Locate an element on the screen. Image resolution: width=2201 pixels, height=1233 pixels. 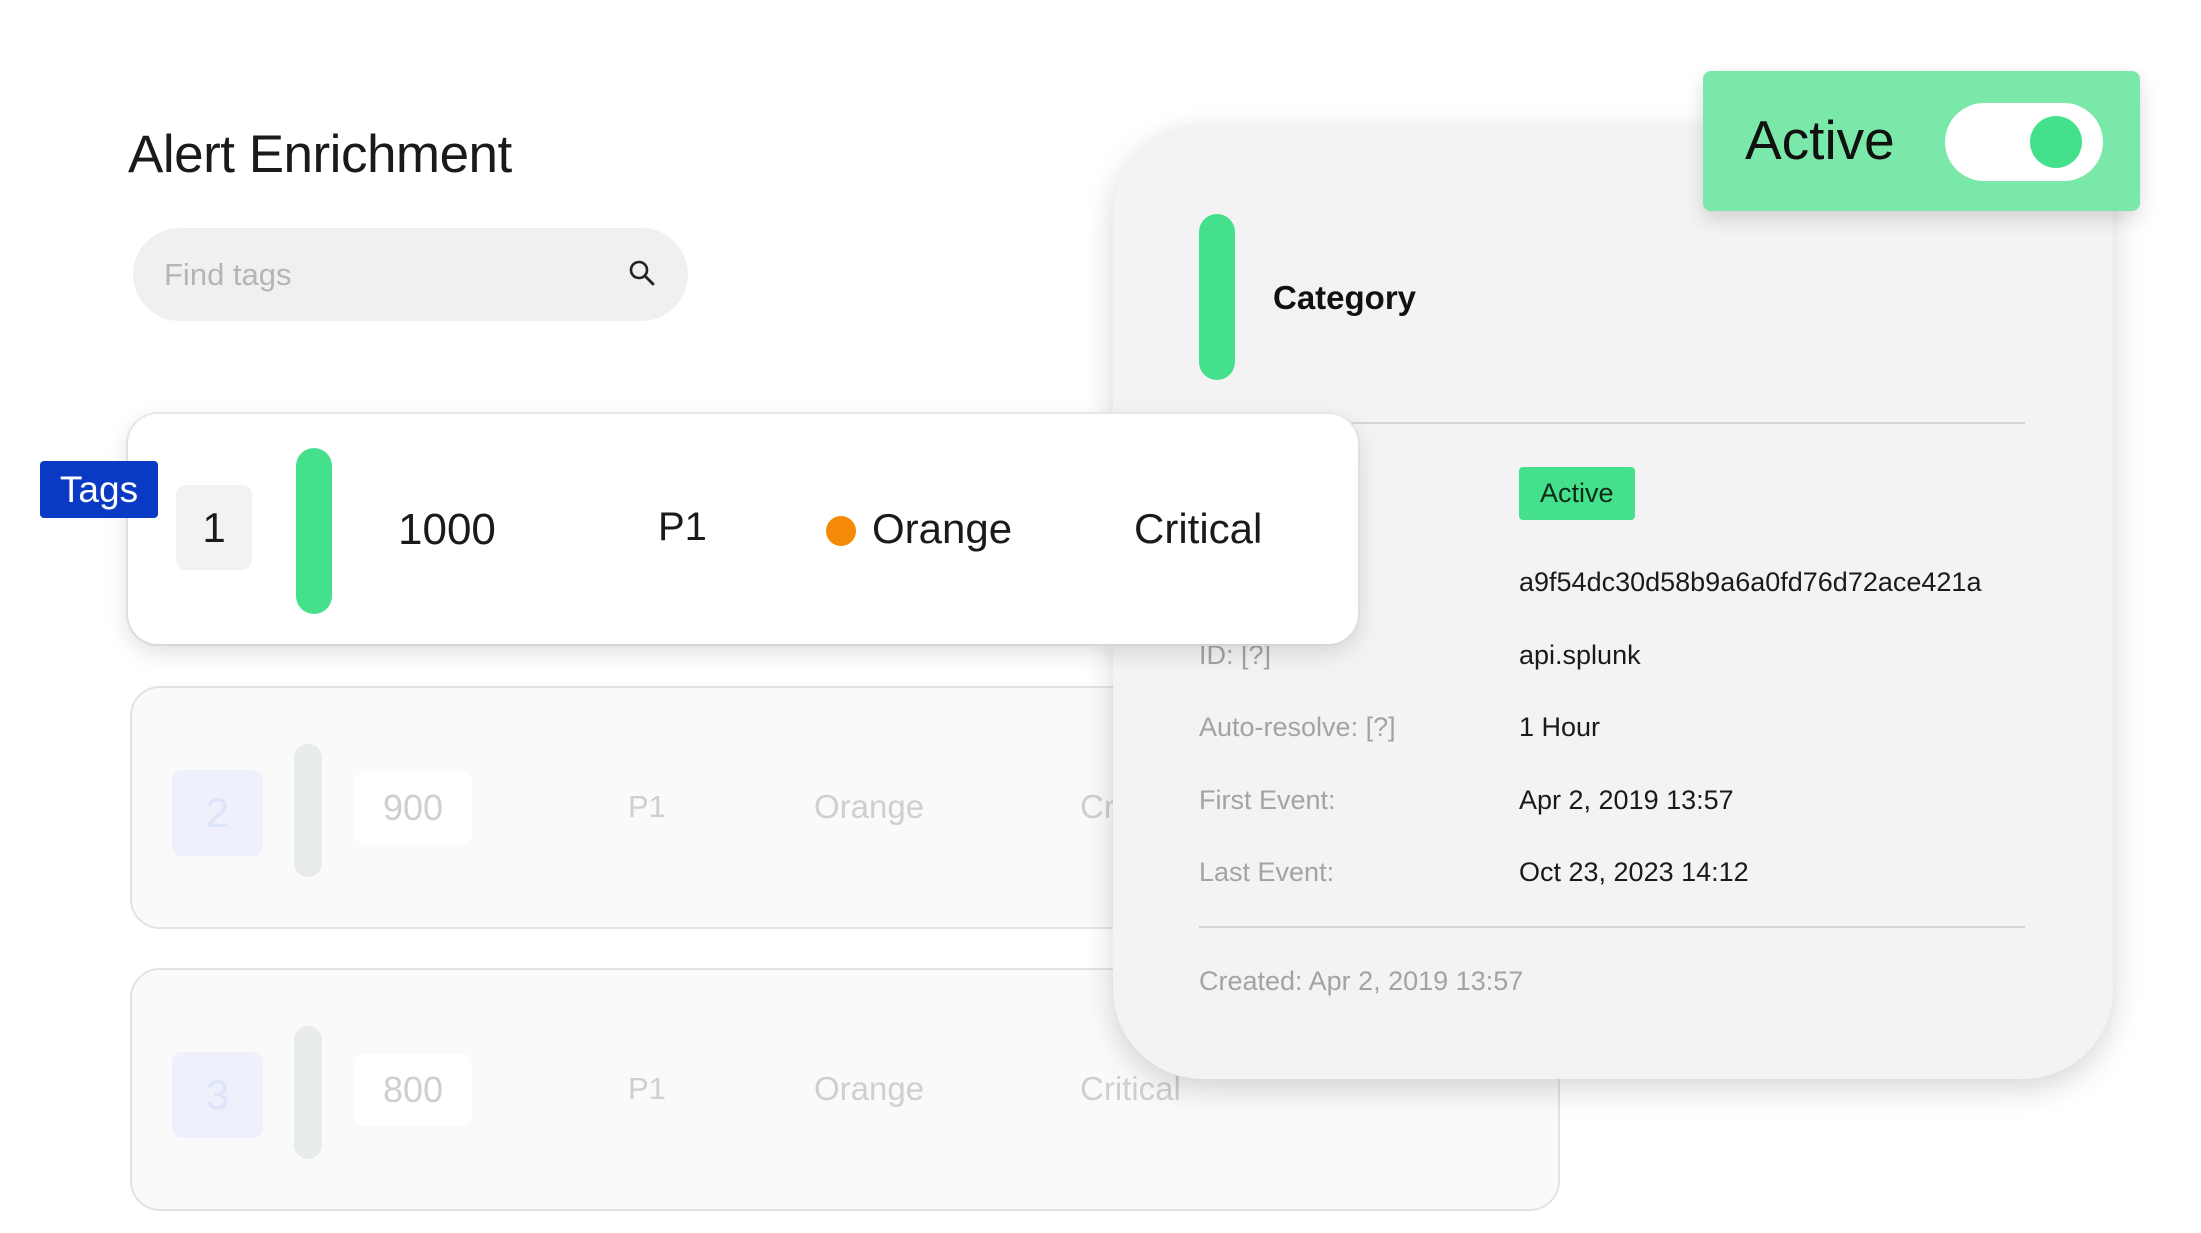
row-index: 3 is located at coordinates (217, 1095).